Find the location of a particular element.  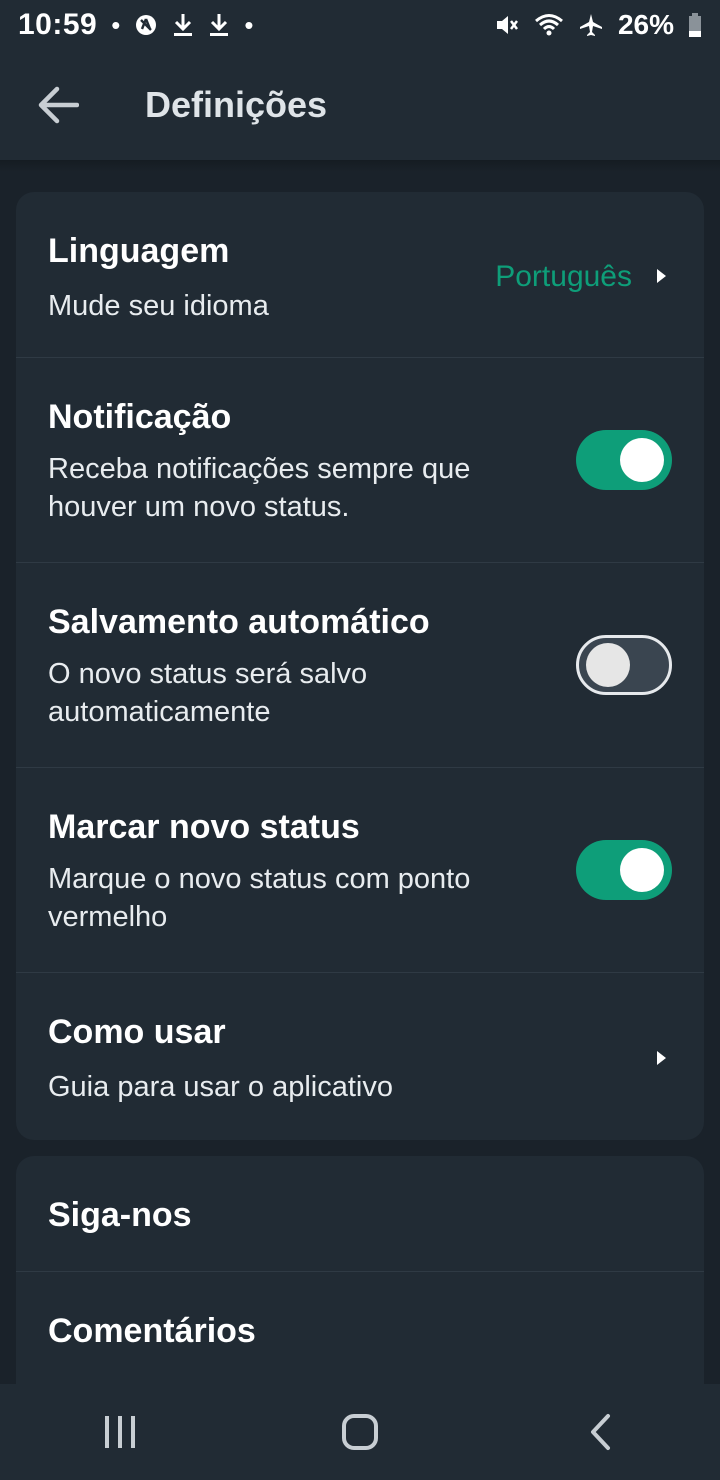

back-button is located at coordinates (57, 105).